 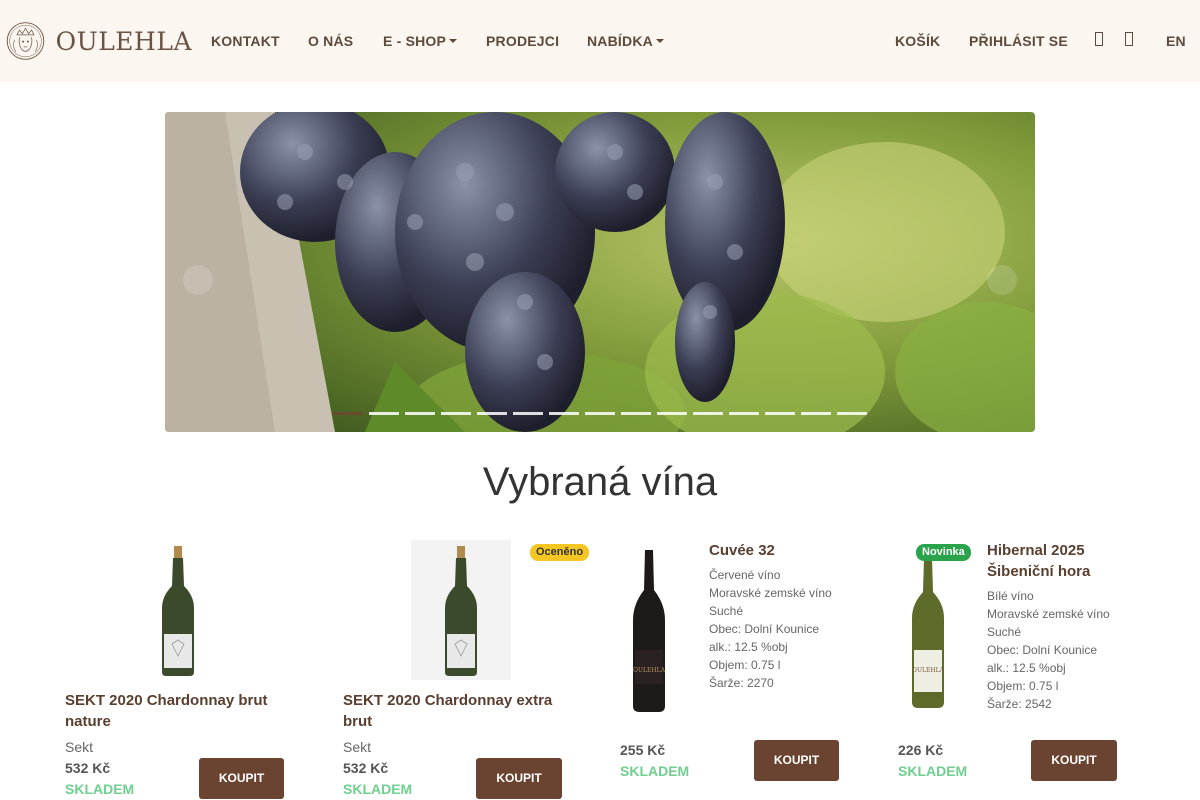 I want to click on carousel-indicators, so click(x=600, y=413).